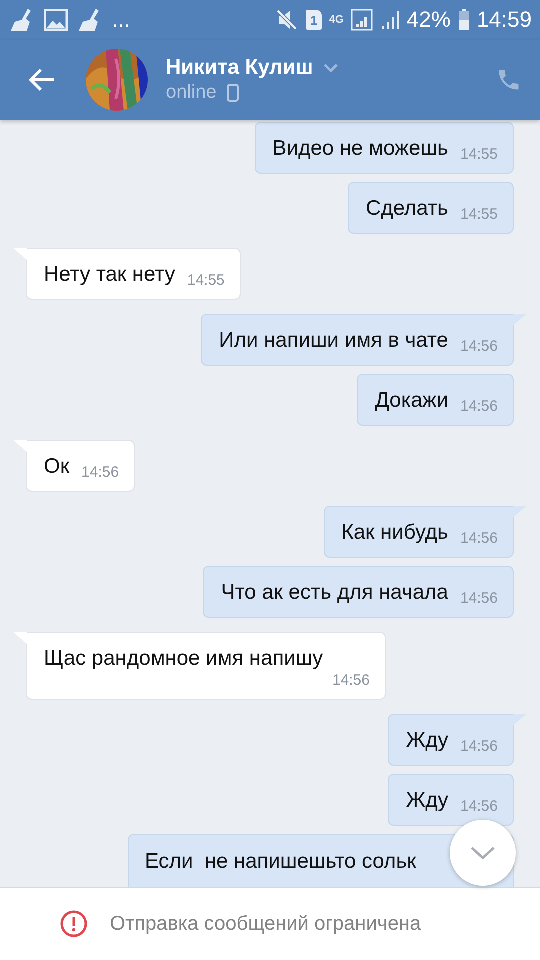 Image resolution: width=540 pixels, height=960 pixels. What do you see at coordinates (464, 20) in the screenshot?
I see `battery-icon` at bounding box center [464, 20].